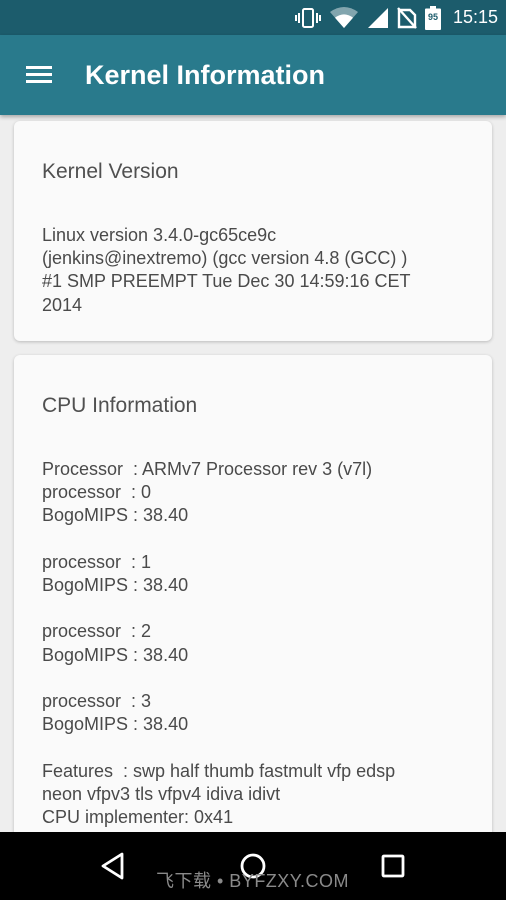 The height and width of the screenshot is (900, 506). What do you see at coordinates (39, 75) in the screenshot?
I see `hamburger-menu-icon` at bounding box center [39, 75].